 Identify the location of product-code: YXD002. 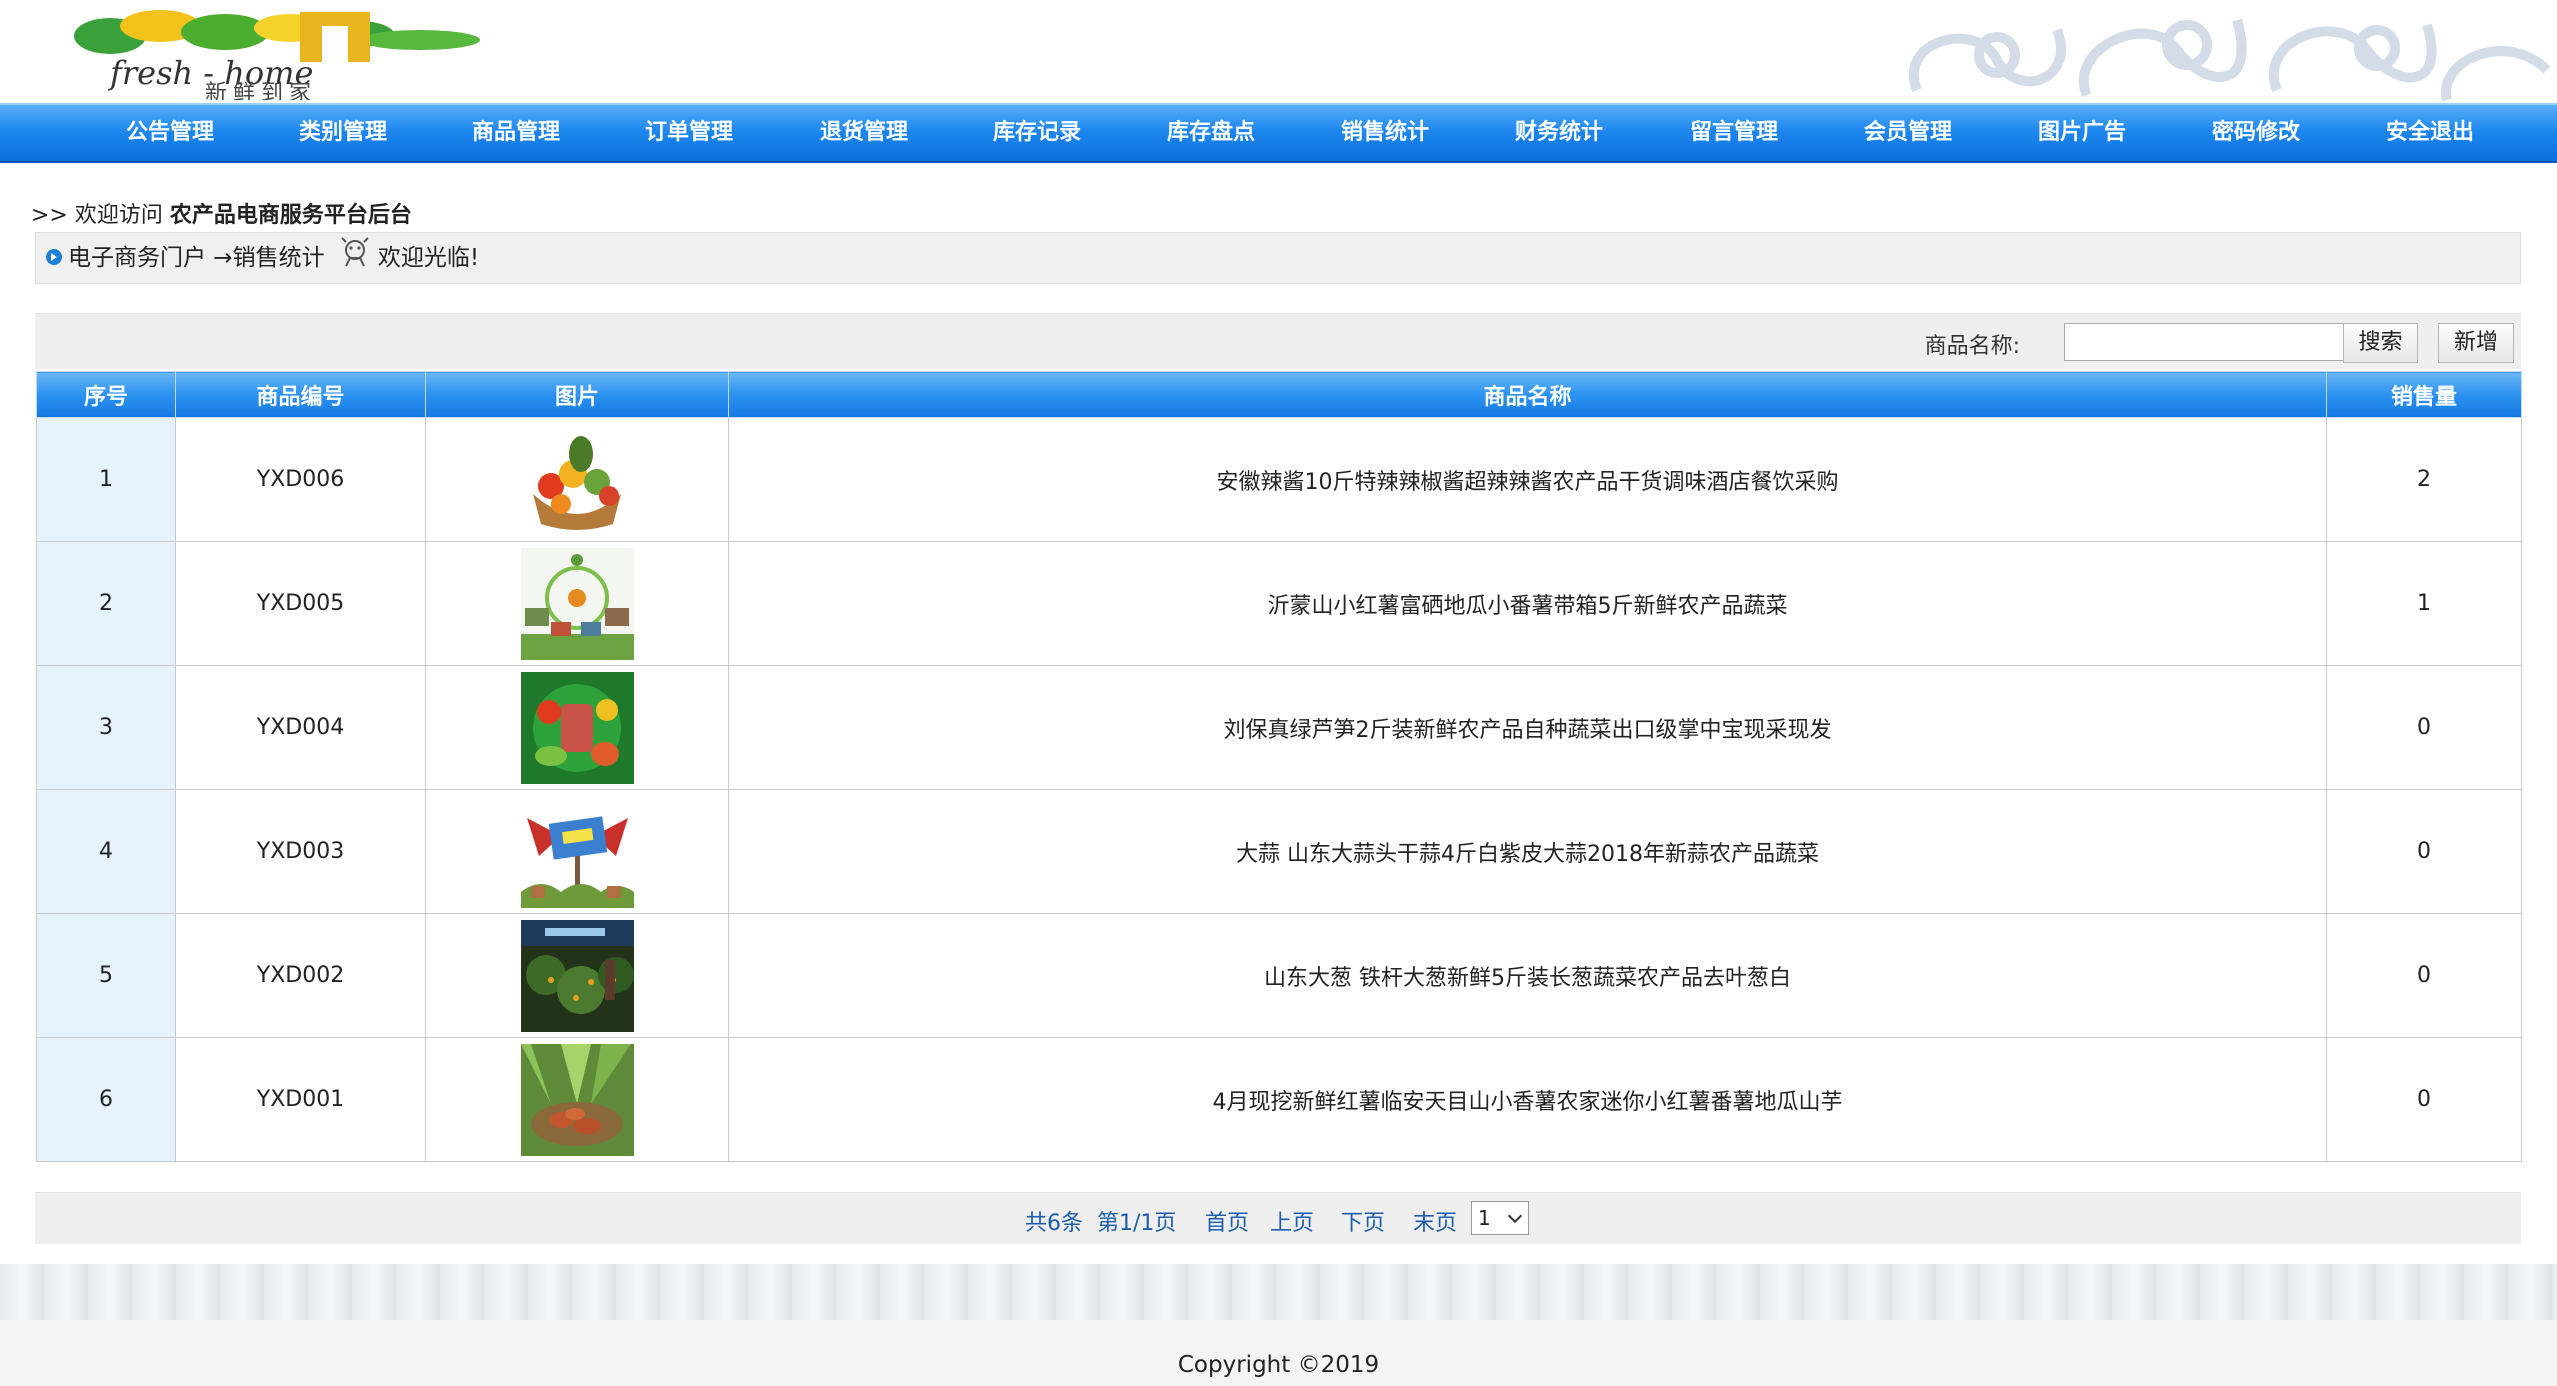
(300, 975).